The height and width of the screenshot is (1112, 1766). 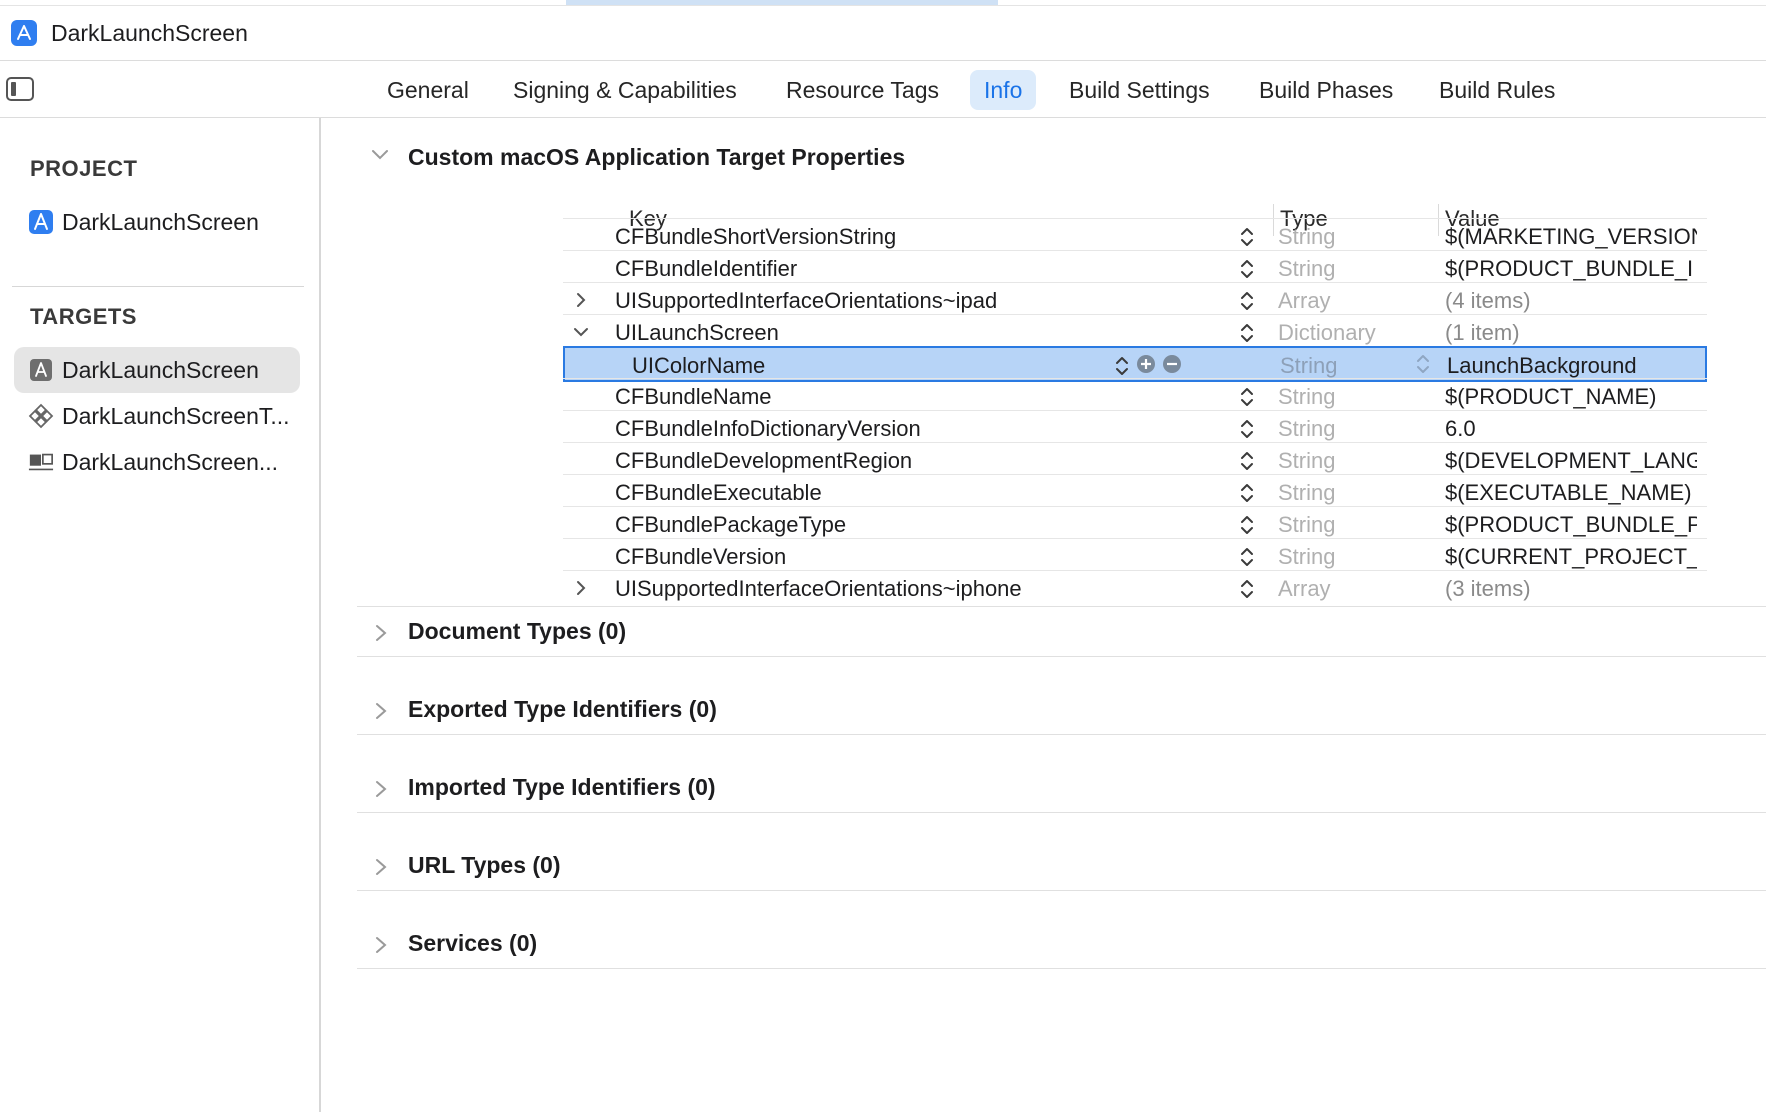 I want to click on plist-key: CFBundleDevelopmentRegion, so click(x=763, y=461).